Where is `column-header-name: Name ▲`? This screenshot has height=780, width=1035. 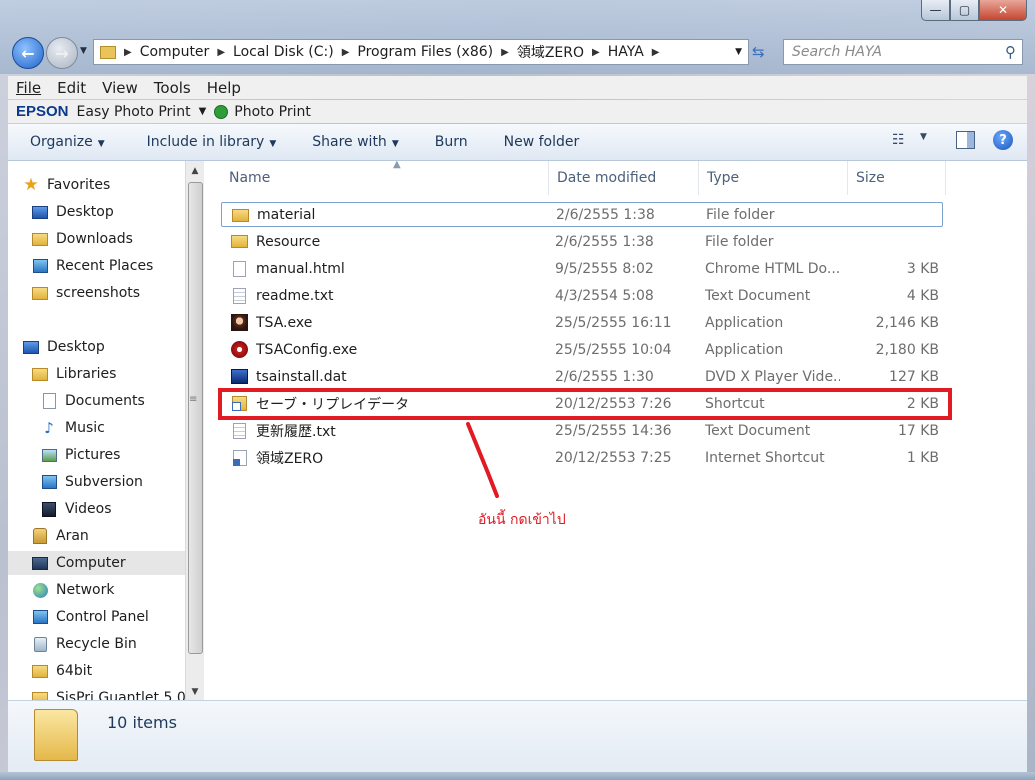
column-header-name: Name ▲ is located at coordinates (385, 177).